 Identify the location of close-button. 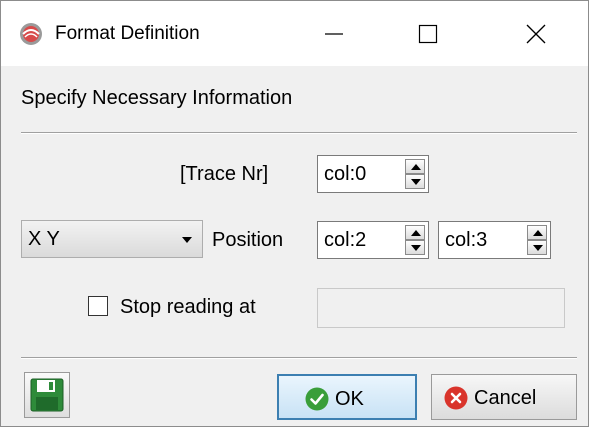
(536, 34).